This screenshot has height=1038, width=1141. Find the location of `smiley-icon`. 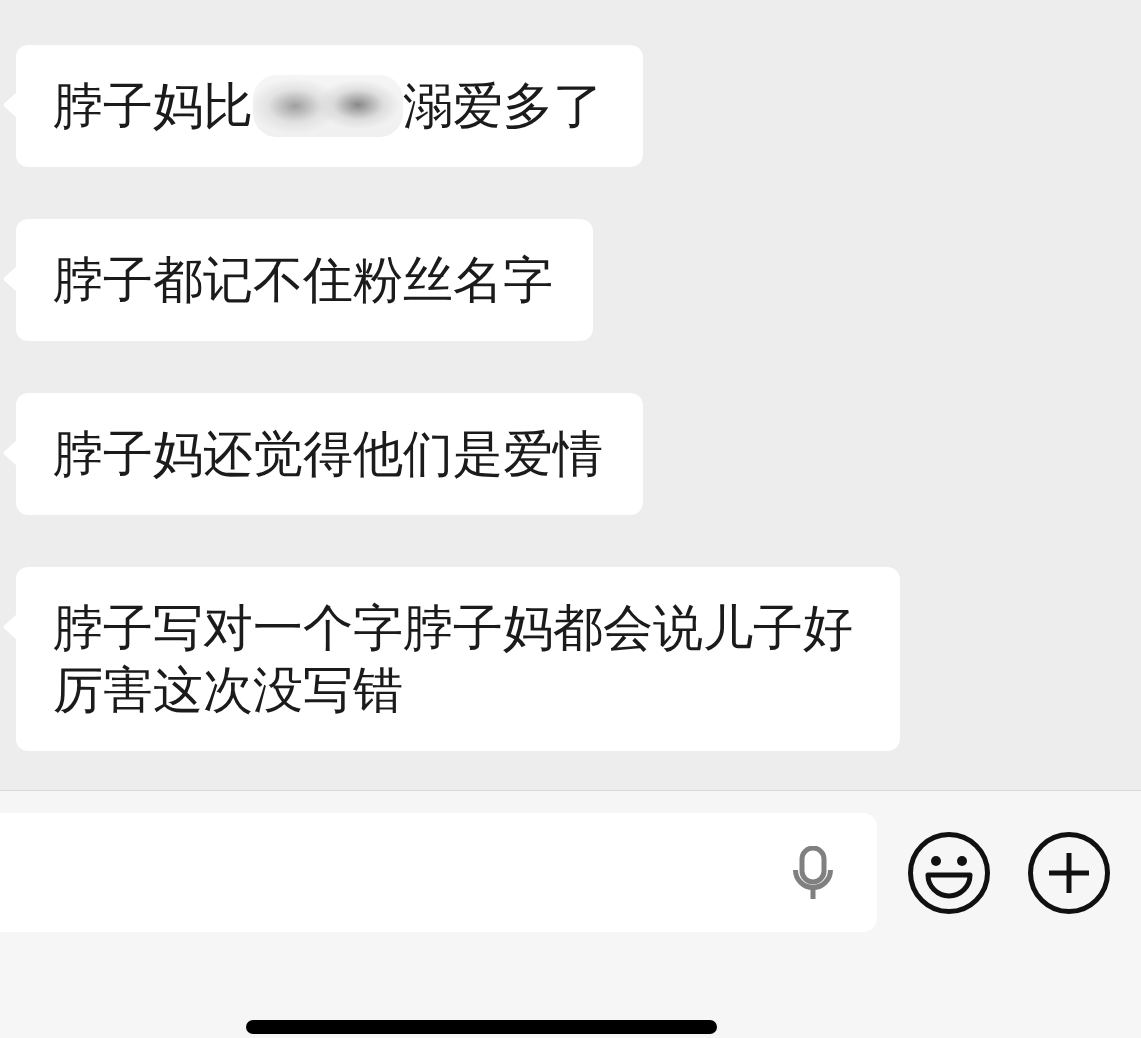

smiley-icon is located at coordinates (949, 872).